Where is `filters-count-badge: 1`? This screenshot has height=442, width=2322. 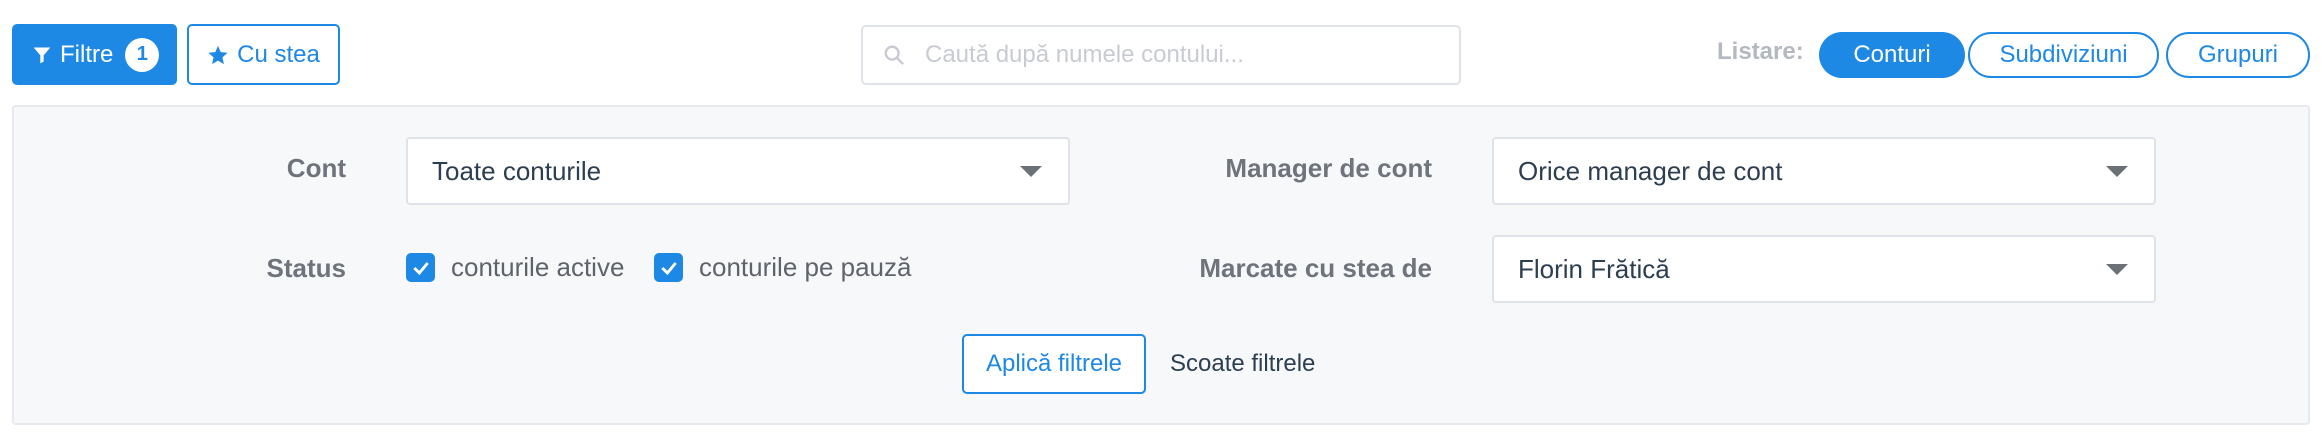
filters-count-badge: 1 is located at coordinates (142, 54).